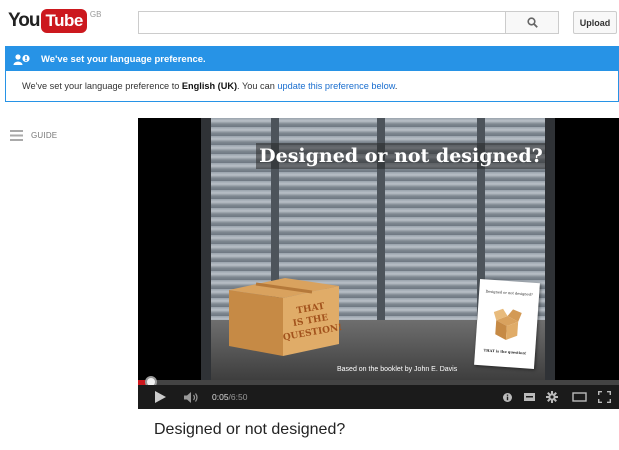 The image size is (619, 450). I want to click on fullscreen-icon, so click(604, 397).